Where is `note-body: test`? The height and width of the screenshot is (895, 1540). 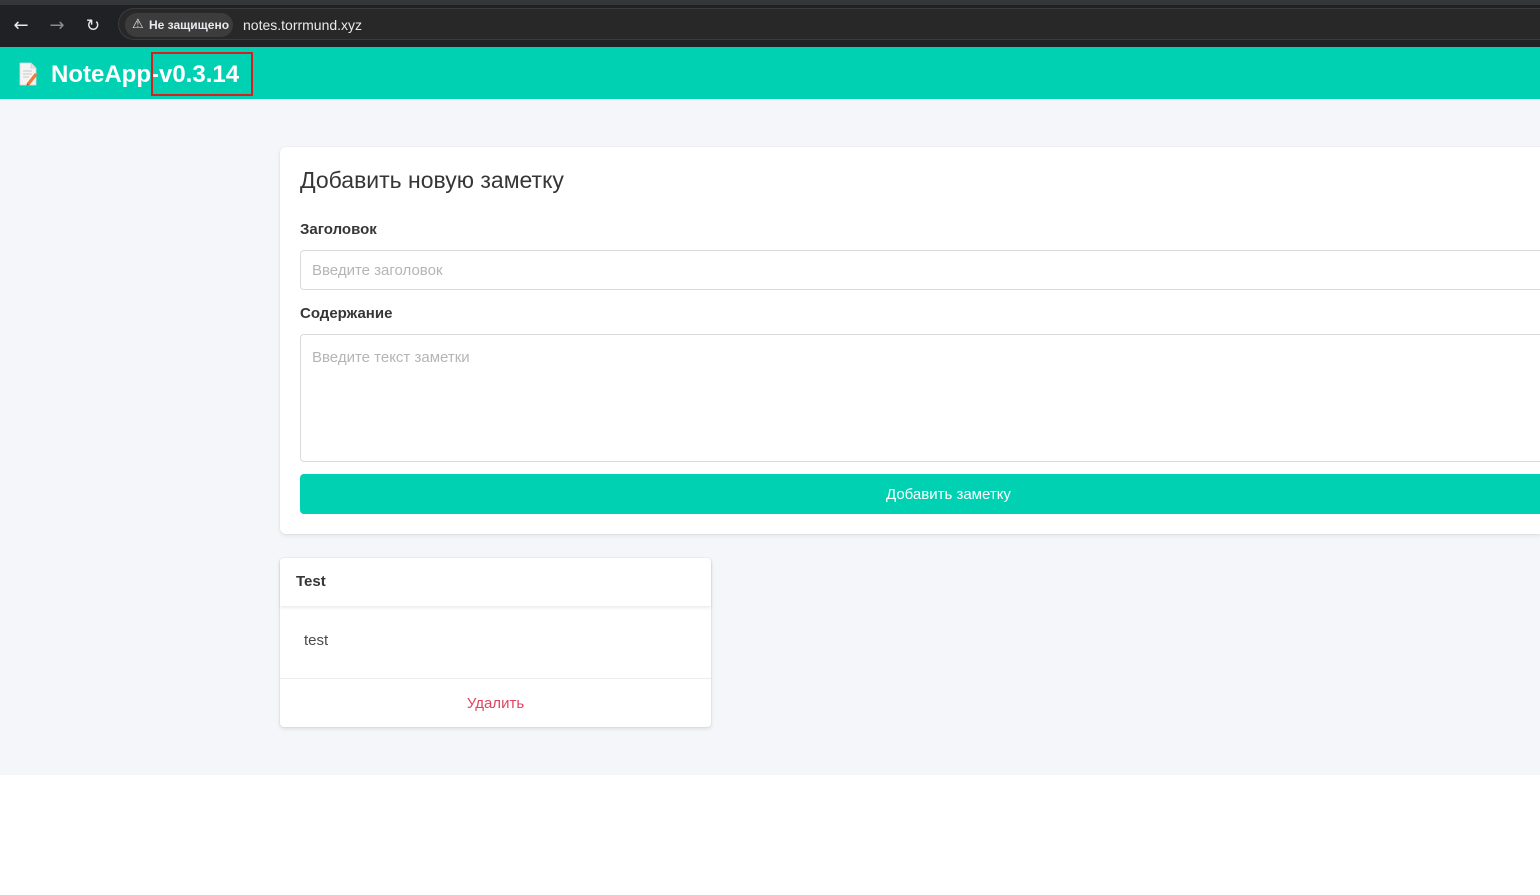 note-body: test is located at coordinates (316, 640).